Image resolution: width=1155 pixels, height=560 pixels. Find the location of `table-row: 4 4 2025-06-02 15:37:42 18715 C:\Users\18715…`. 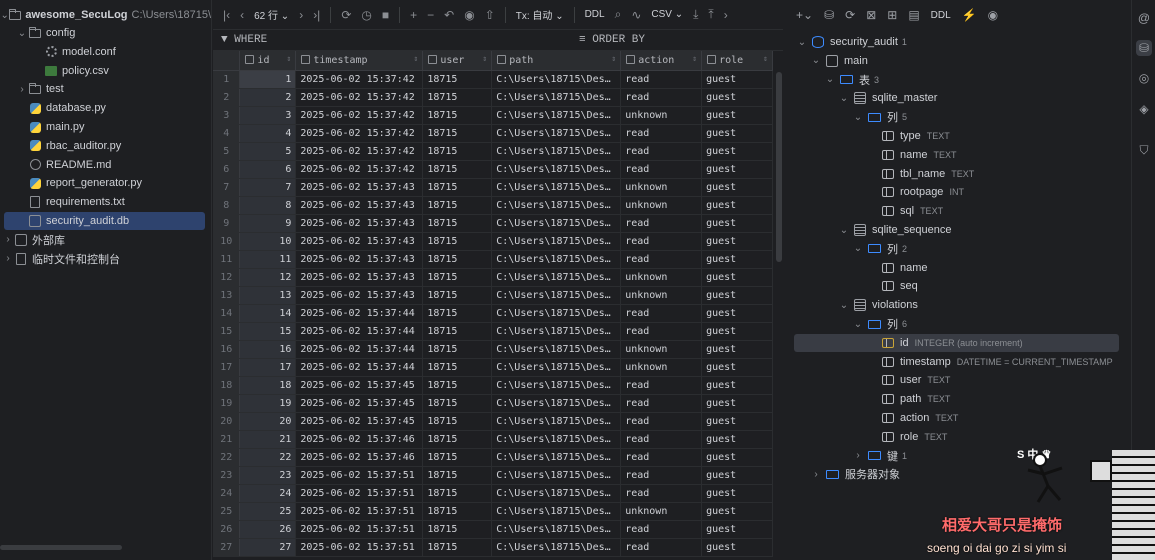

table-row: 4 4 2025-06-02 15:37:42 18715 C:\Users\18715… is located at coordinates (493, 133).